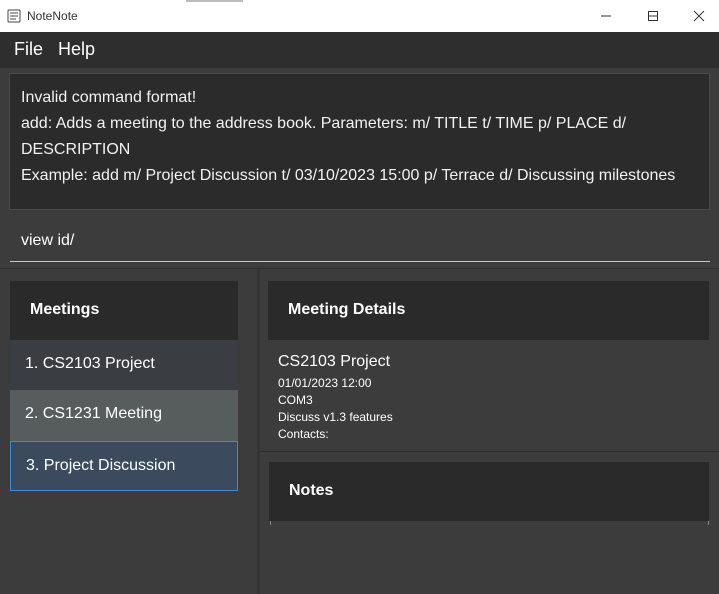 Image resolution: width=719 pixels, height=594 pixels. Describe the element at coordinates (90, 363) in the screenshot. I see `meeting-item-label: 1. CS2103 Project` at that location.